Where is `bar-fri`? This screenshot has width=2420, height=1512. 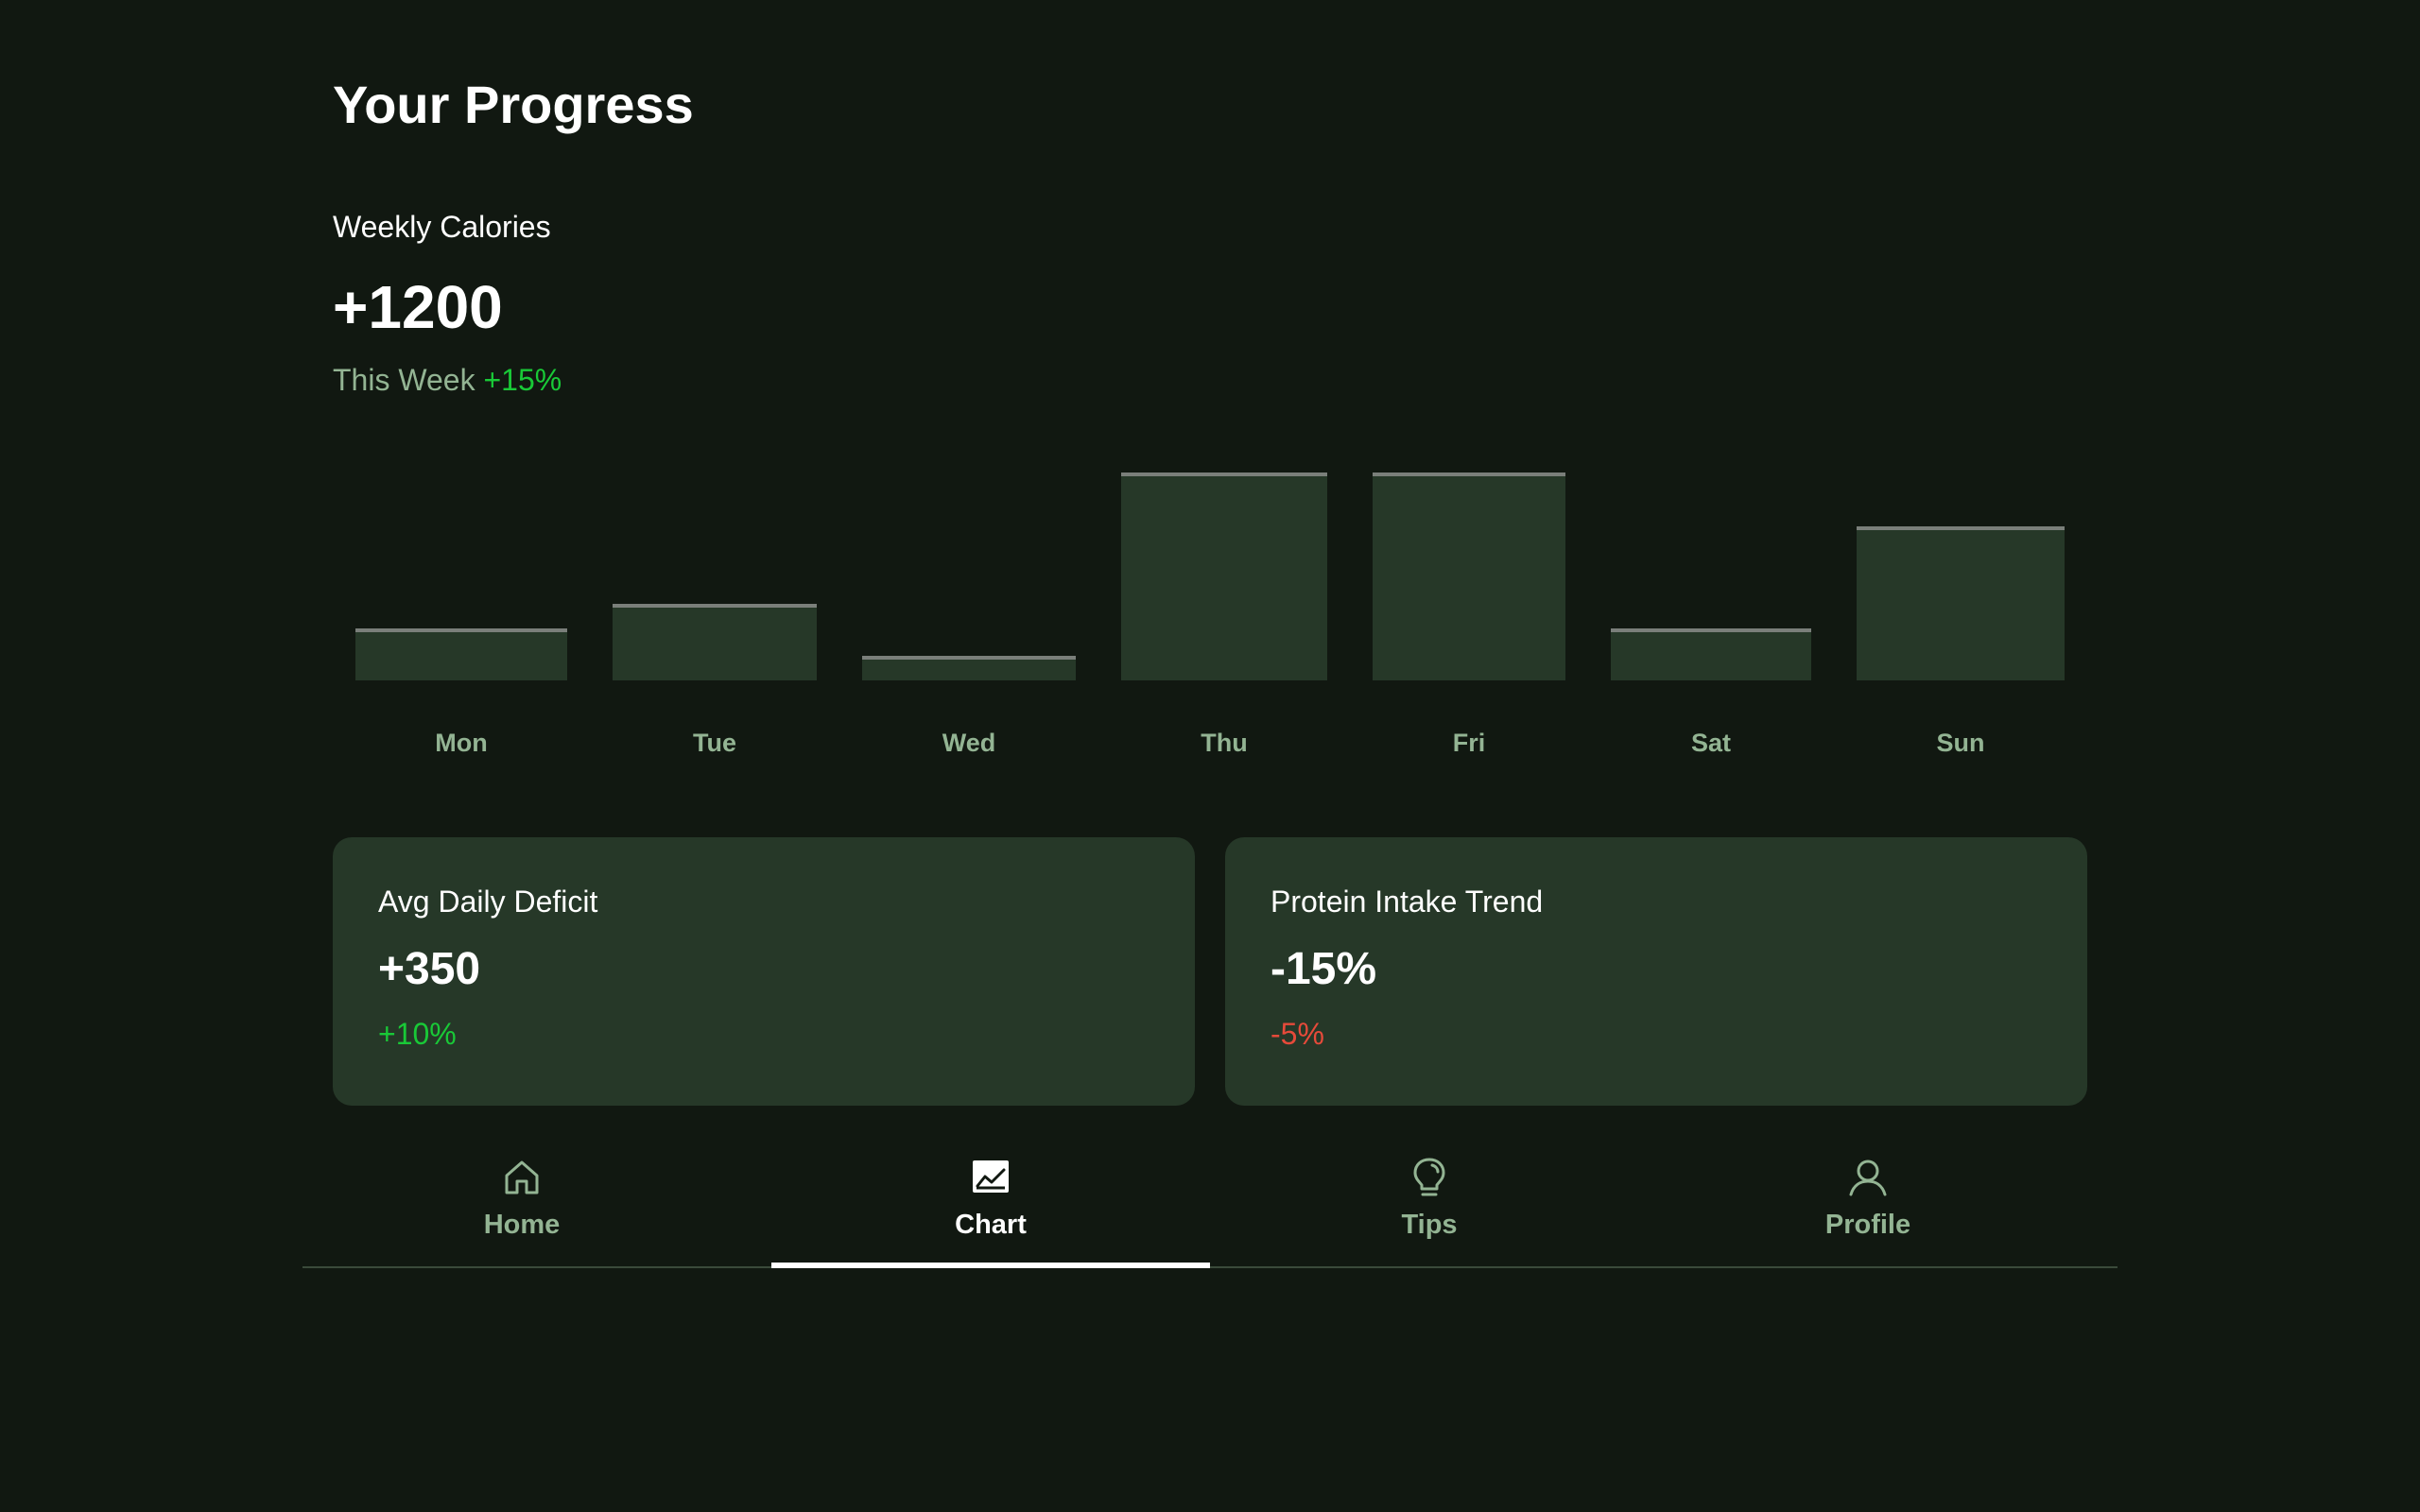 bar-fri is located at coordinates (1469, 576).